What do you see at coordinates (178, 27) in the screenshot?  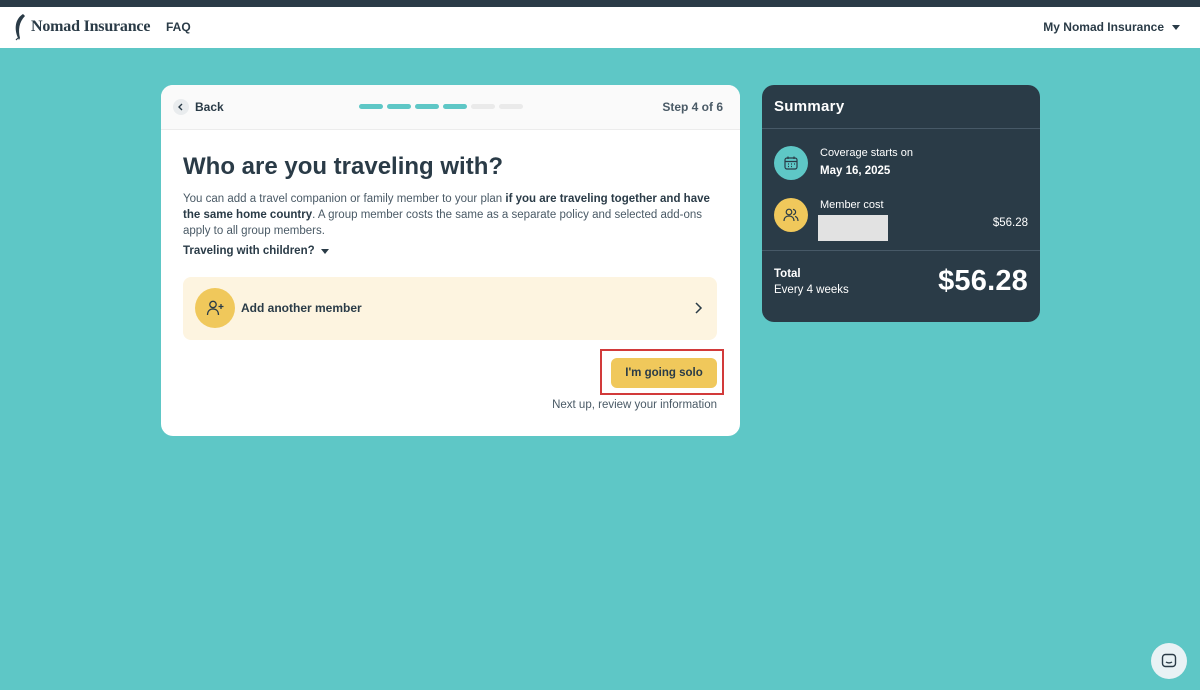 I see `faq-link: FAQ` at bounding box center [178, 27].